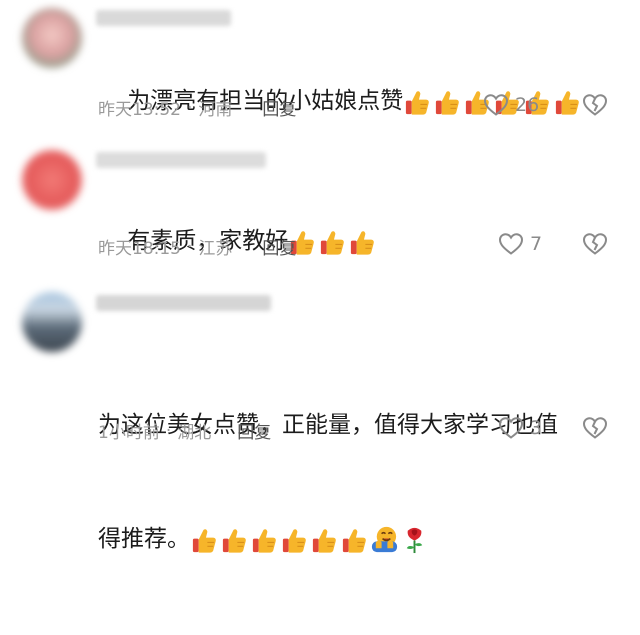 This screenshot has width=640, height=635. Describe the element at coordinates (511, 105) in the screenshot. I see `like-button: 26` at that location.